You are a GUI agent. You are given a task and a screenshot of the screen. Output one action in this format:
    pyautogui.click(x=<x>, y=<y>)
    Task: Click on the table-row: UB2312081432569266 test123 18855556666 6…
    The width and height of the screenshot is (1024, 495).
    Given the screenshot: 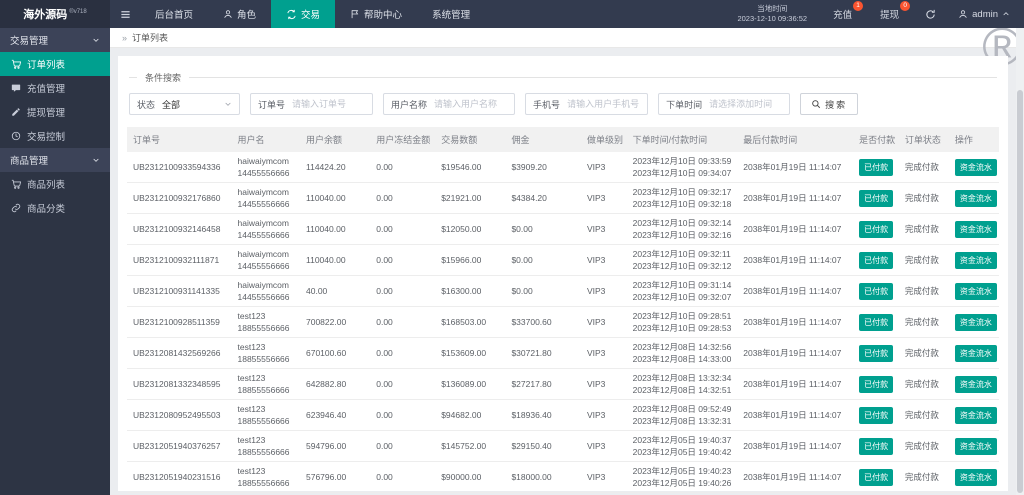 What is the action you would take?
    pyautogui.click(x=563, y=353)
    